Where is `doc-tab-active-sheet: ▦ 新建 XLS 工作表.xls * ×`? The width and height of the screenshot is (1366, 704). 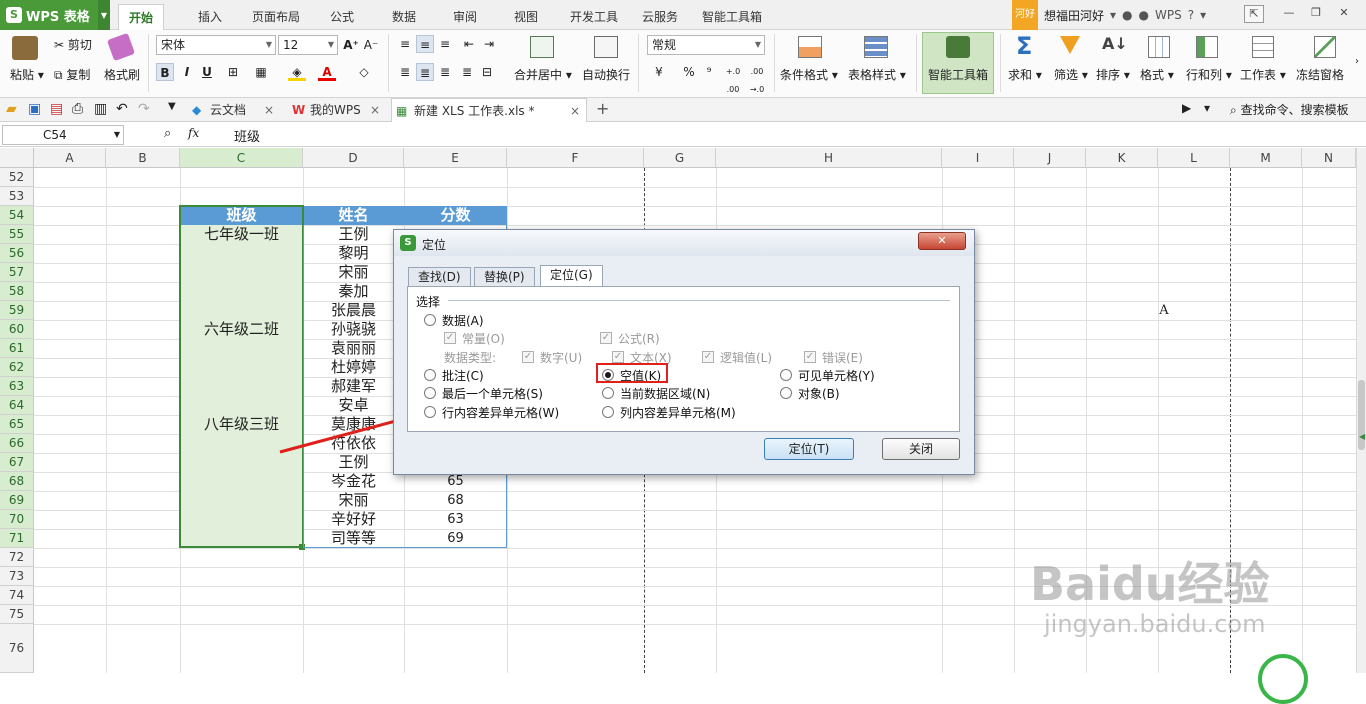
doc-tab-active-sheet: ▦ 新建 XLS 工作表.xls * × is located at coordinates (489, 110).